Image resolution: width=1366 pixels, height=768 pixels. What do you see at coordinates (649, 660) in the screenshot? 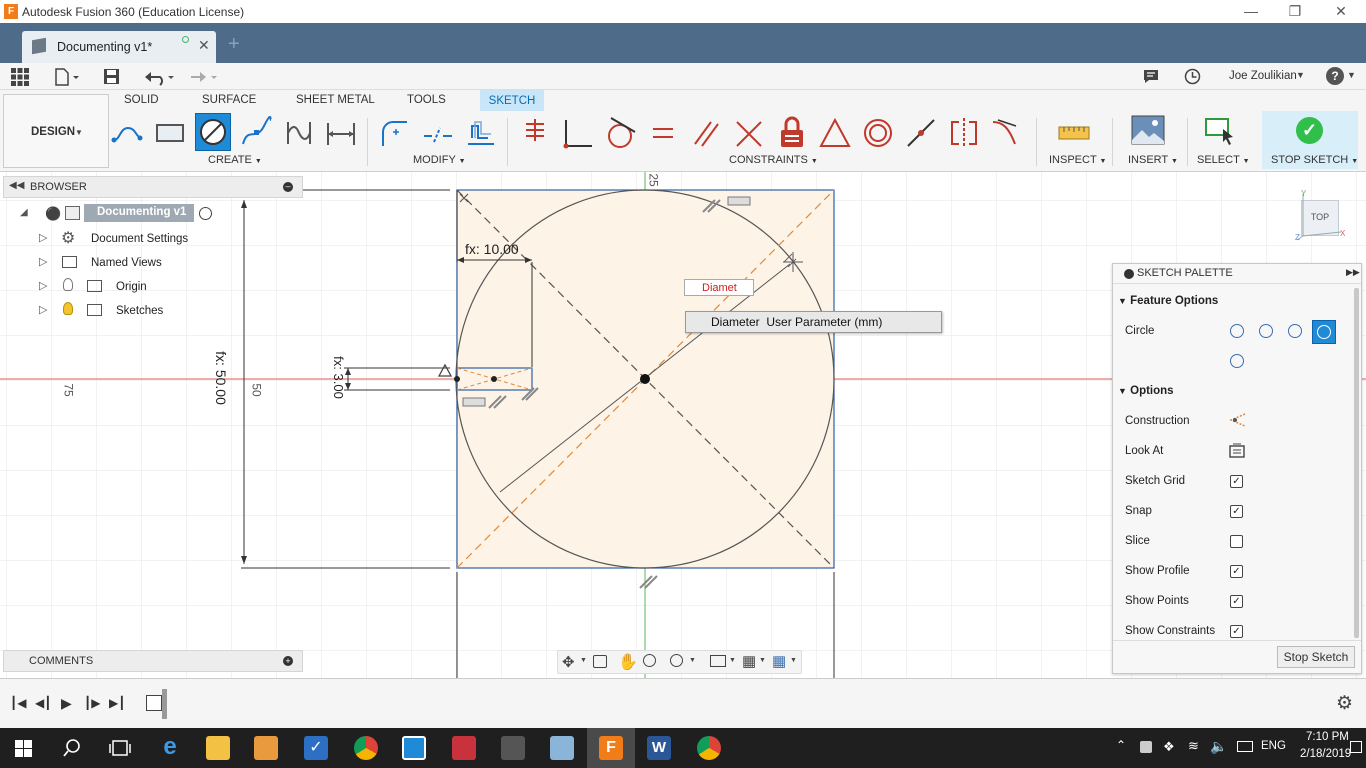
I see `zoom-icon` at bounding box center [649, 660].